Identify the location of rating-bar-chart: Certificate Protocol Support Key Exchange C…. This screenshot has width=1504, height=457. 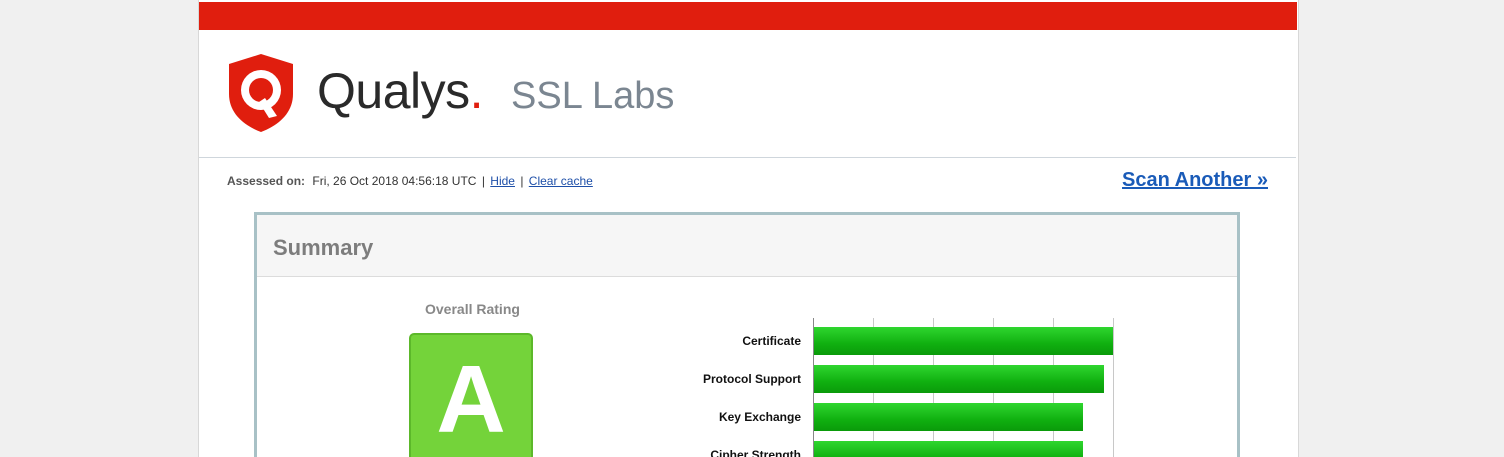
(908, 387).